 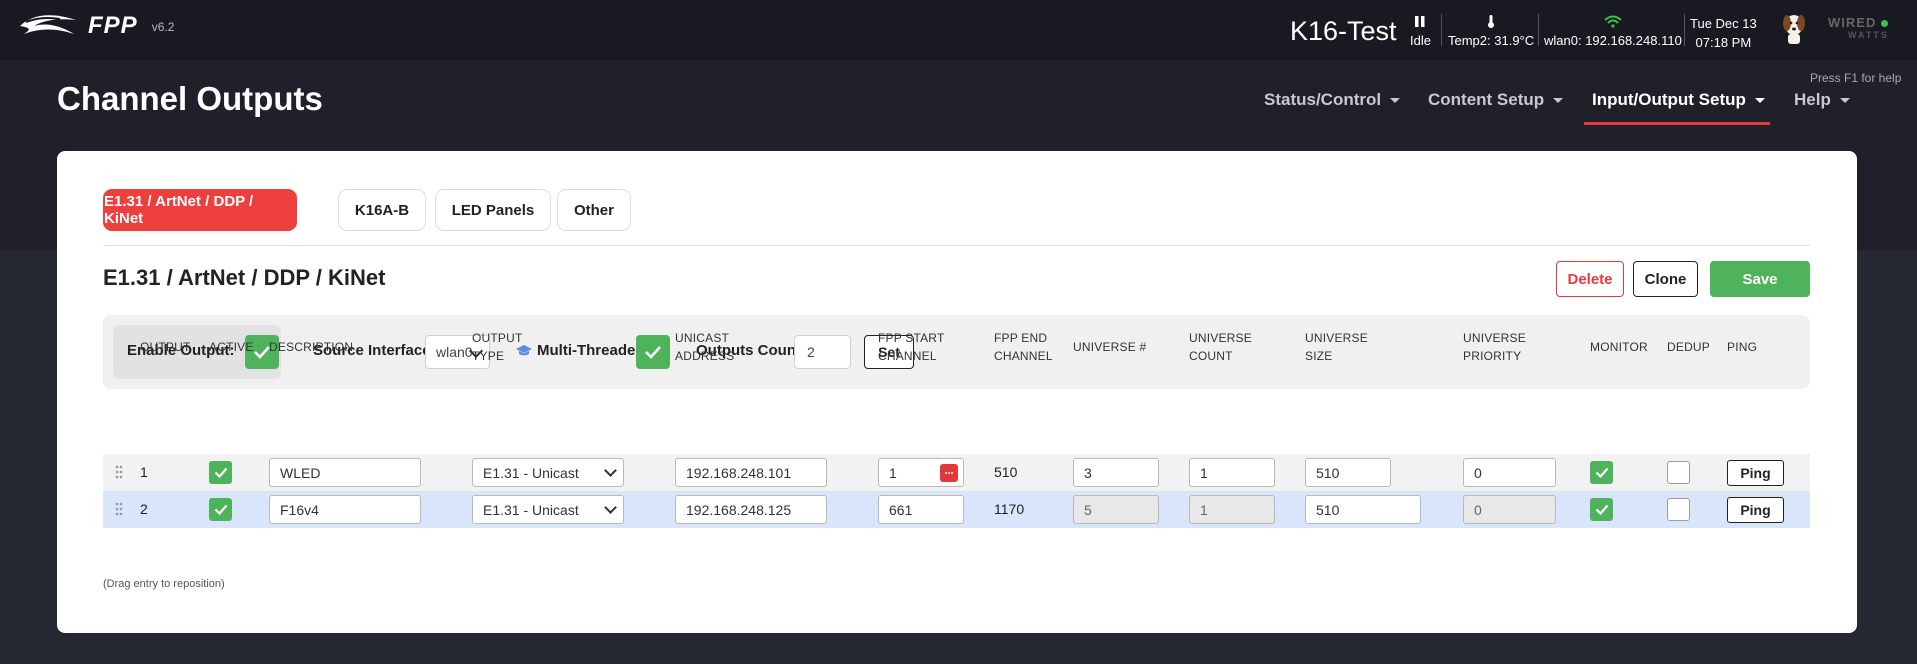 What do you see at coordinates (493, 210) in the screenshot?
I see `tab-led-panels: LED Panels` at bounding box center [493, 210].